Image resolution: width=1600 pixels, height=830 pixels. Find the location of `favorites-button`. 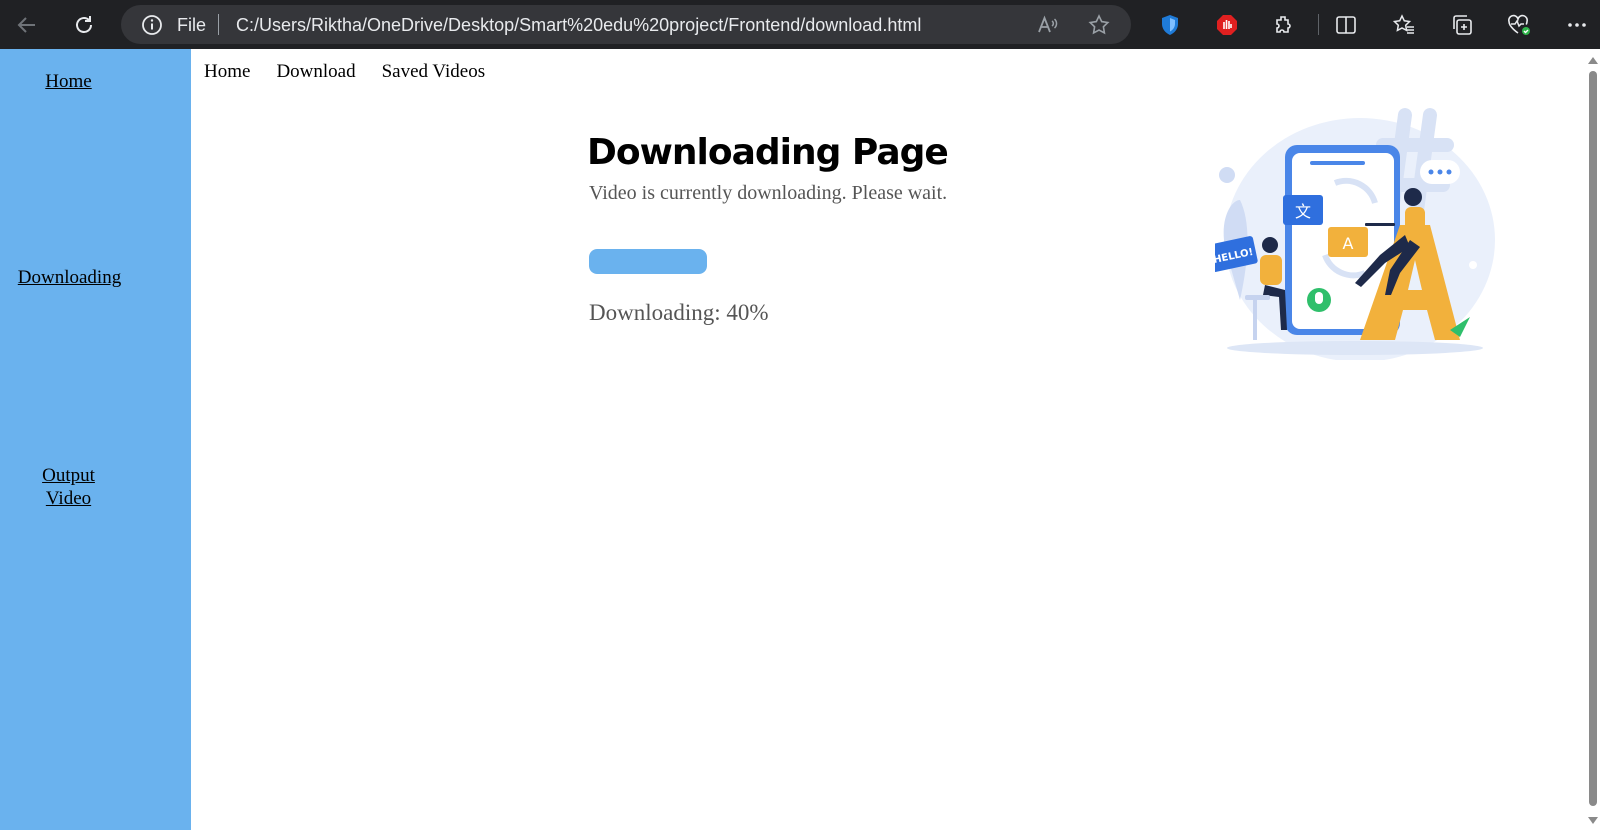

favorites-button is located at coordinates (1404, 25).